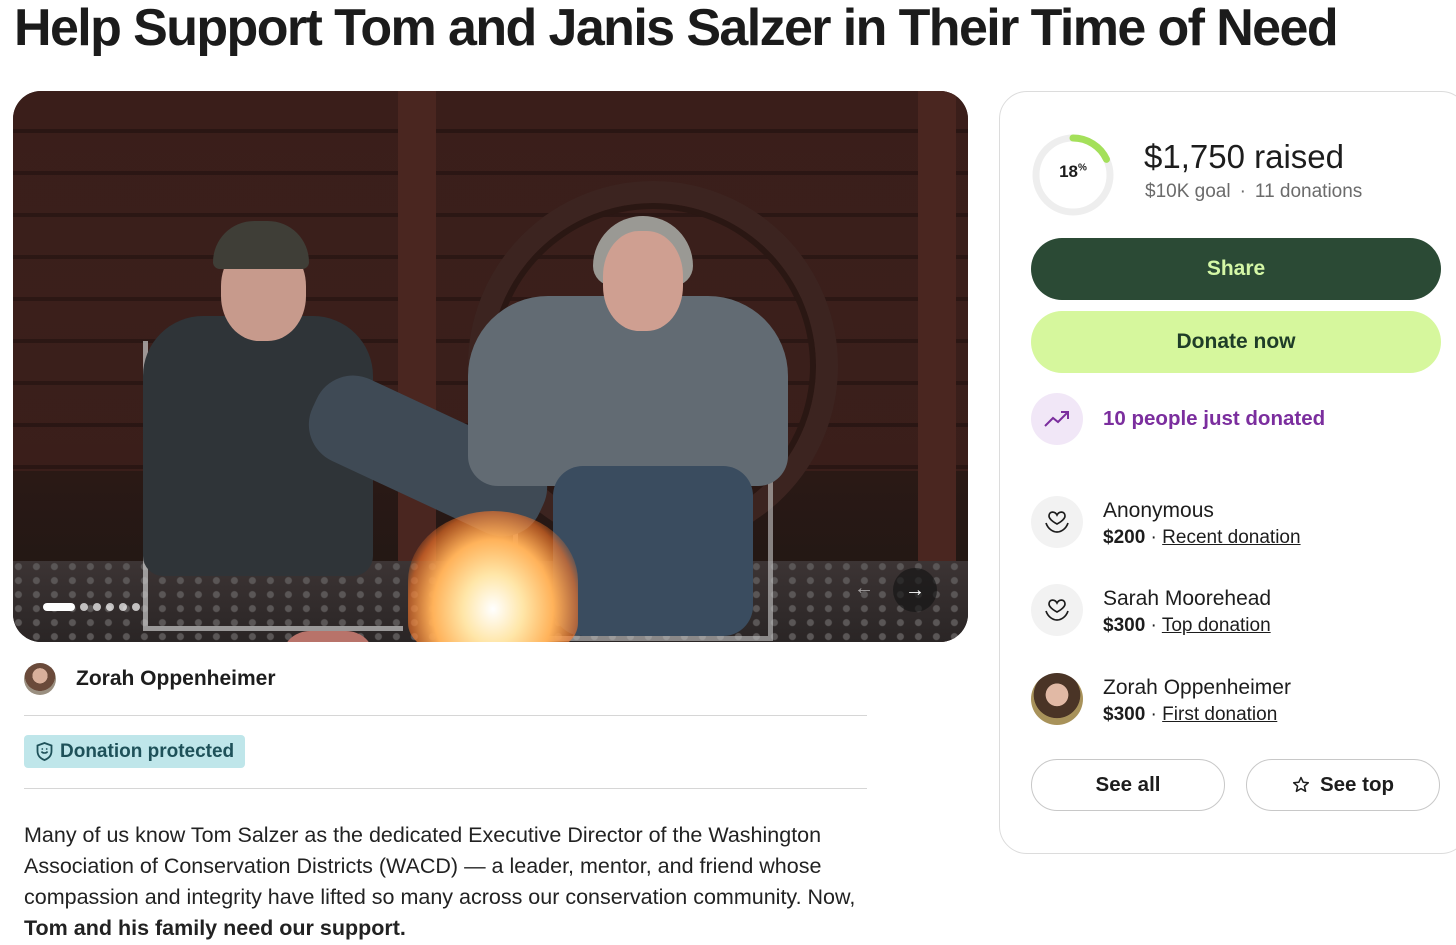 This screenshot has height=945, width=1456. What do you see at coordinates (1068, 171) in the screenshot?
I see `progress-percent-value: 18` at bounding box center [1068, 171].